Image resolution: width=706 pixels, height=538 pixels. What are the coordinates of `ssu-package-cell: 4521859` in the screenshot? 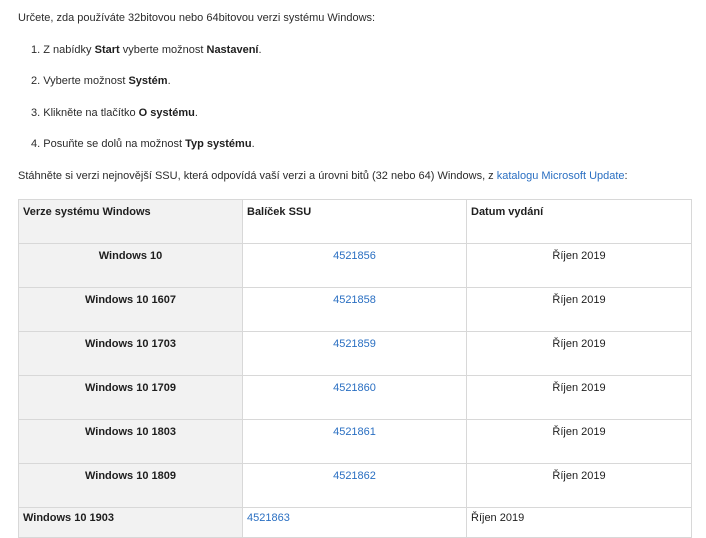 It's located at (354, 353).